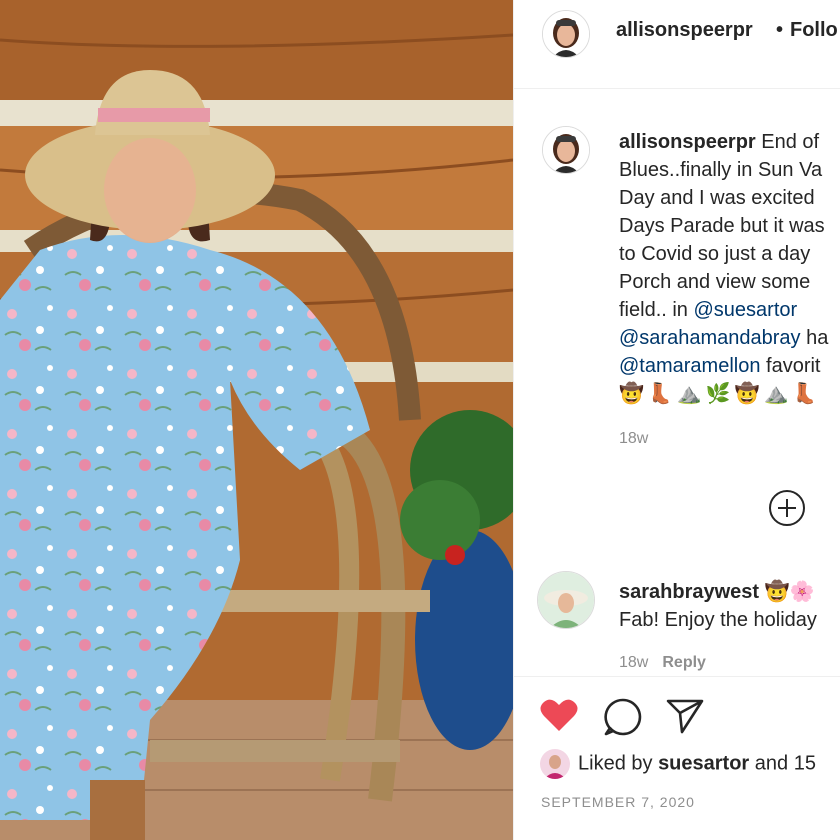 The image size is (840, 840). What do you see at coordinates (787, 508) in the screenshot?
I see `plus-circle-icon` at bounding box center [787, 508].